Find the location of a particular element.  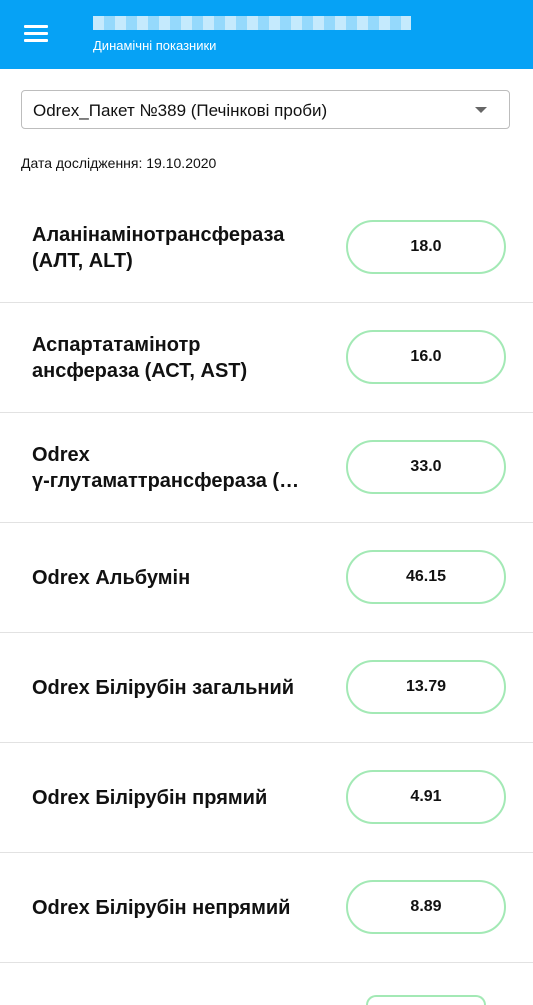

study-date: Дата дослідження: 19.10.2020 is located at coordinates (119, 163).